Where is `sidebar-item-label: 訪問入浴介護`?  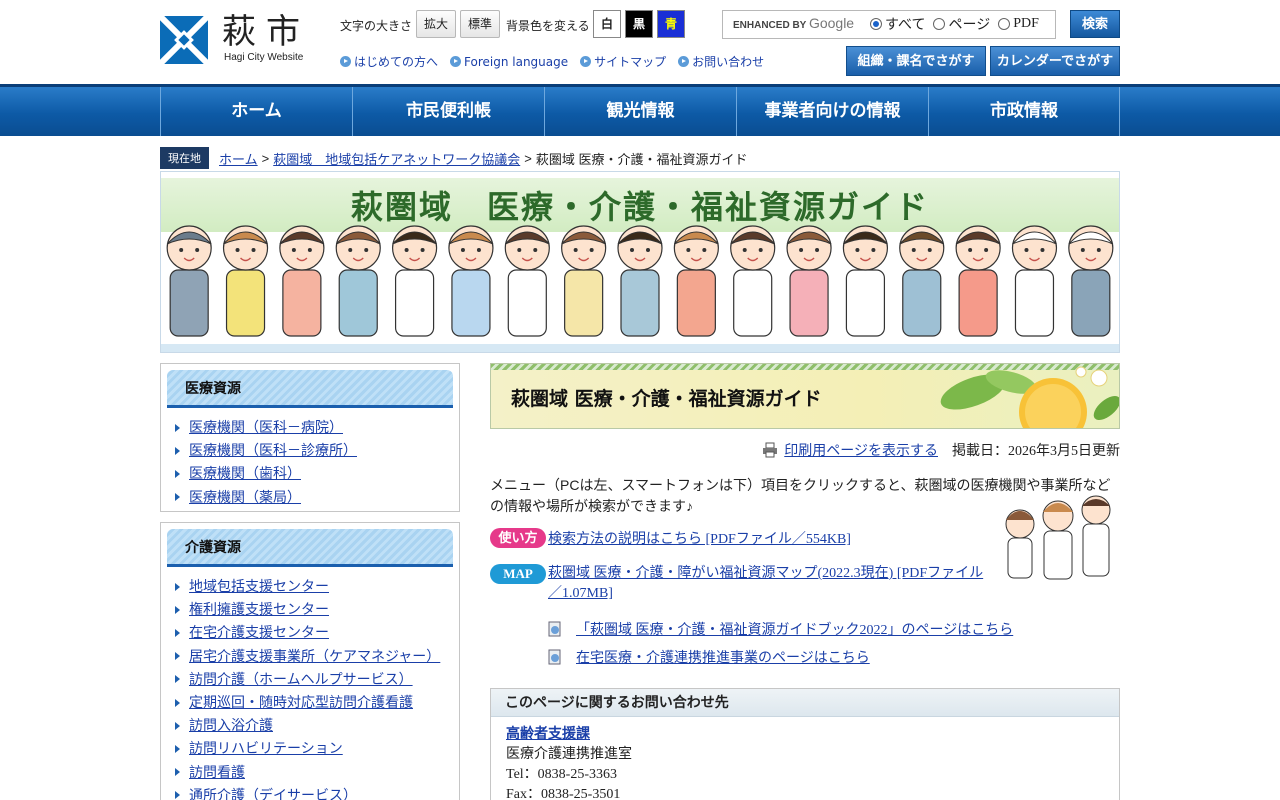 sidebar-item-label: 訪問入浴介護 is located at coordinates (231, 725).